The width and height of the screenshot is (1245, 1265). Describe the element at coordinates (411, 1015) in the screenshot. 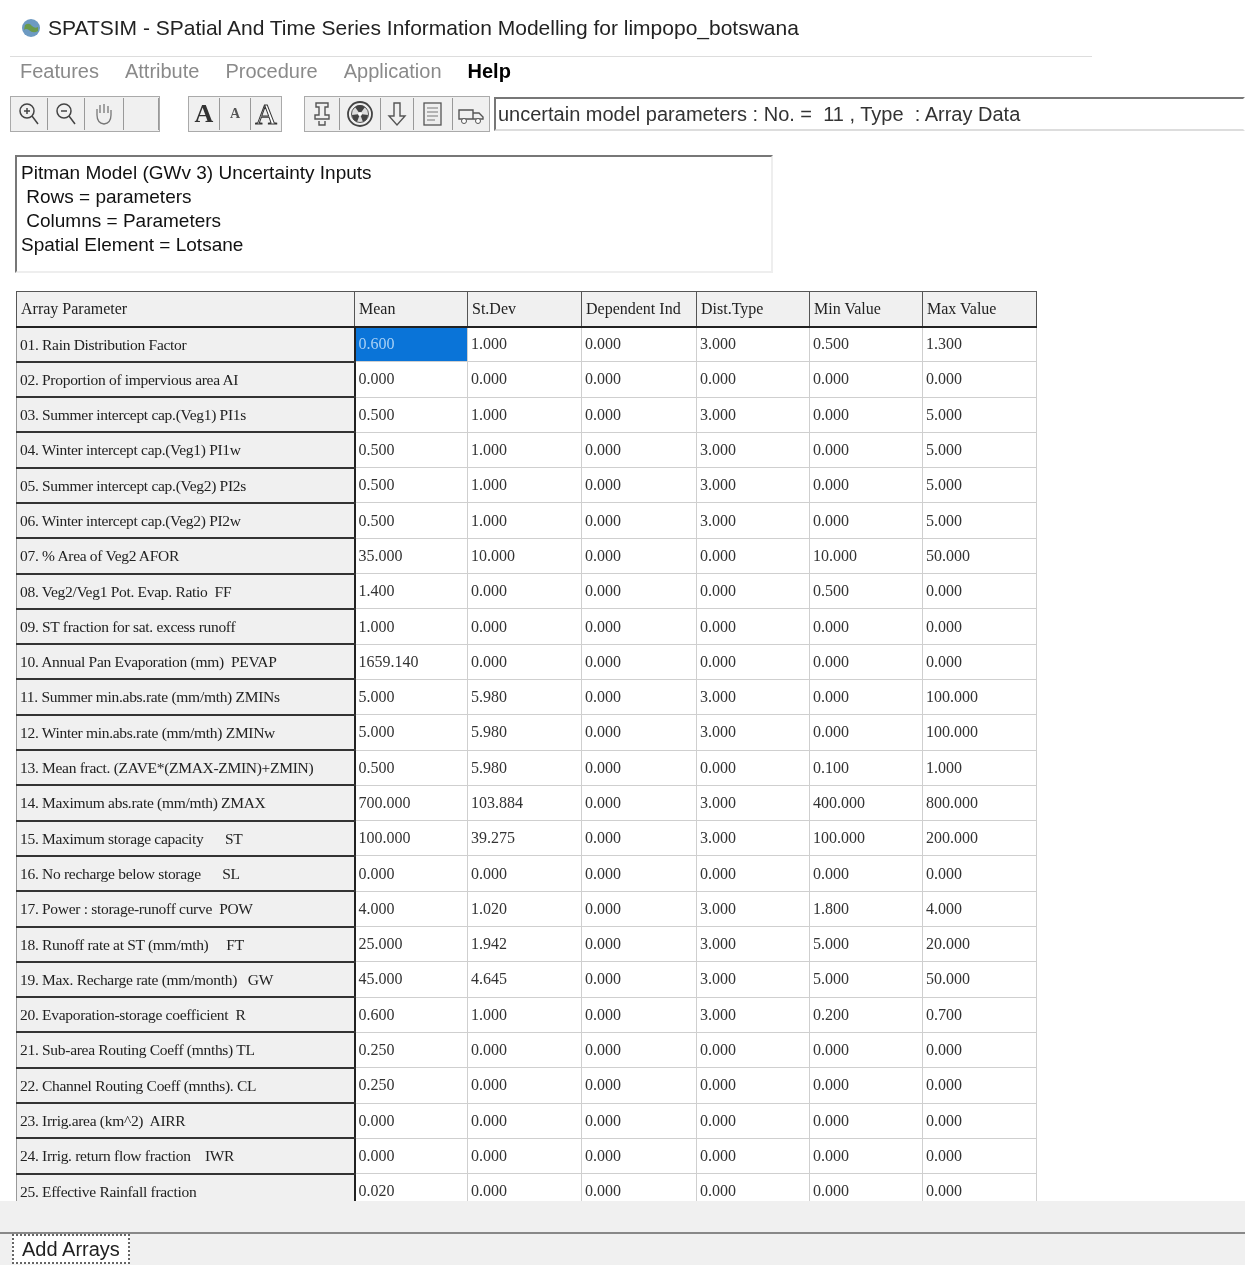

I see `table-cell: 0.600` at that location.